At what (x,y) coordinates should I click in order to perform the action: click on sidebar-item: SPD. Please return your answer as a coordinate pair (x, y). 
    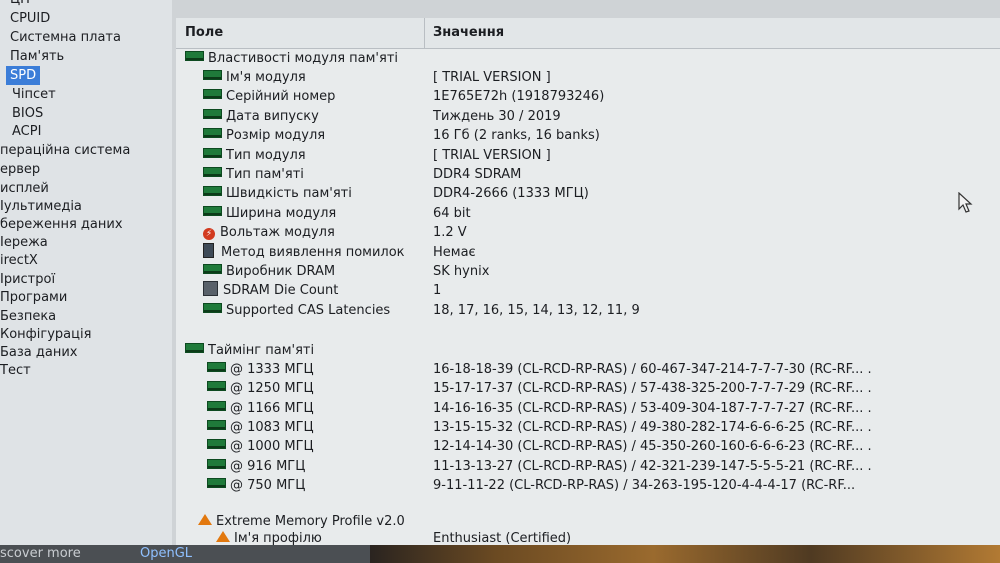
    Looking at the image, I should click on (23, 75).